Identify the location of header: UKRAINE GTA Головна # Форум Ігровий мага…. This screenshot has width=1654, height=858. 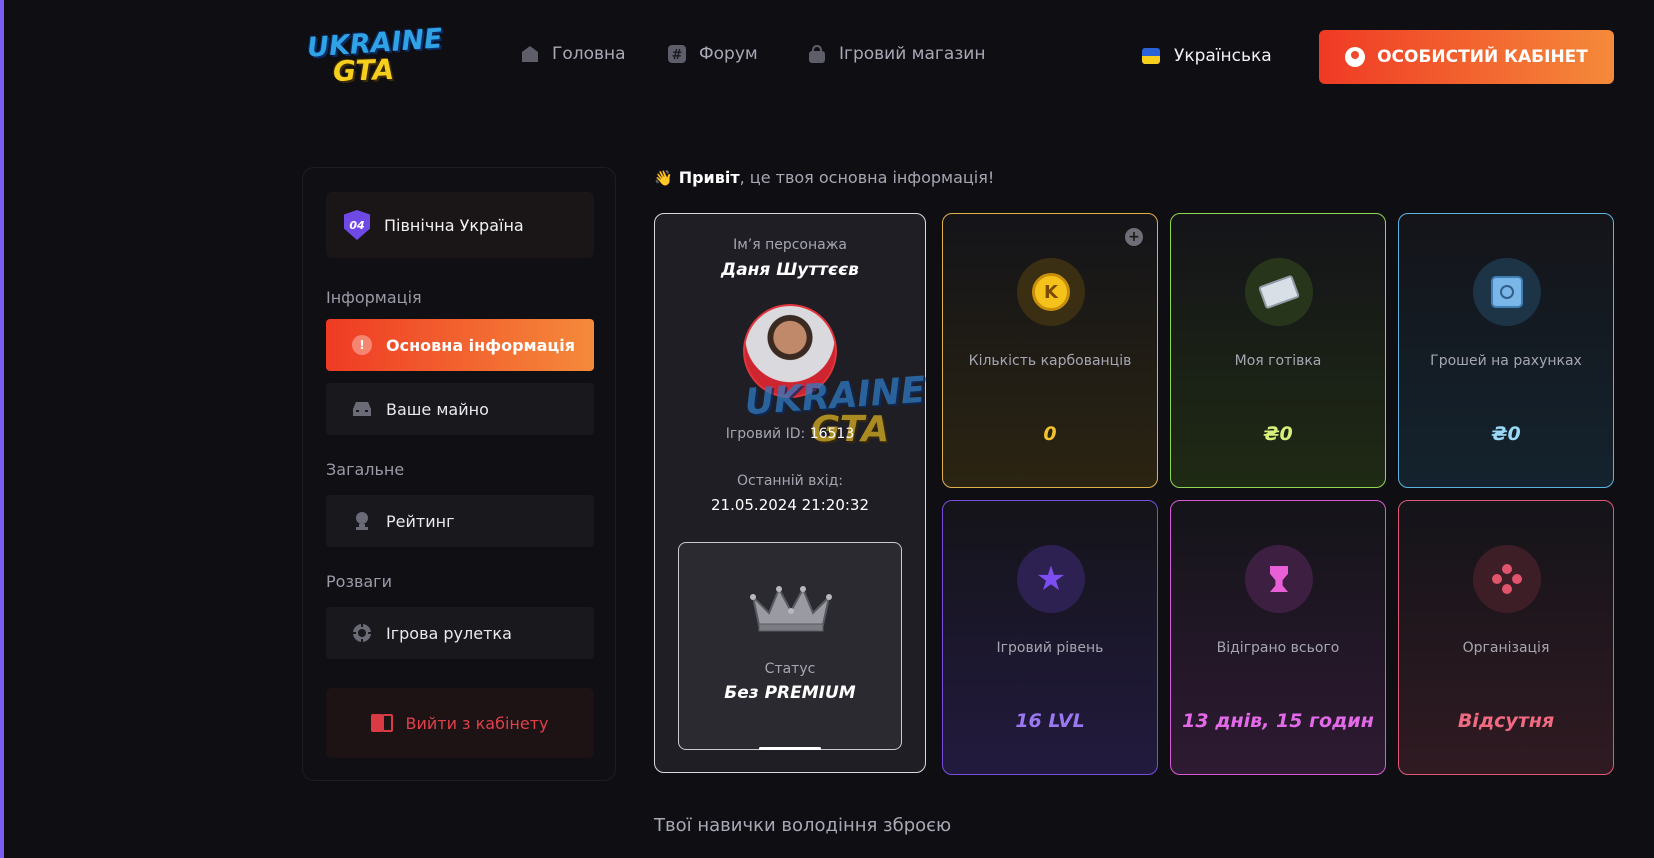
(827, 57).